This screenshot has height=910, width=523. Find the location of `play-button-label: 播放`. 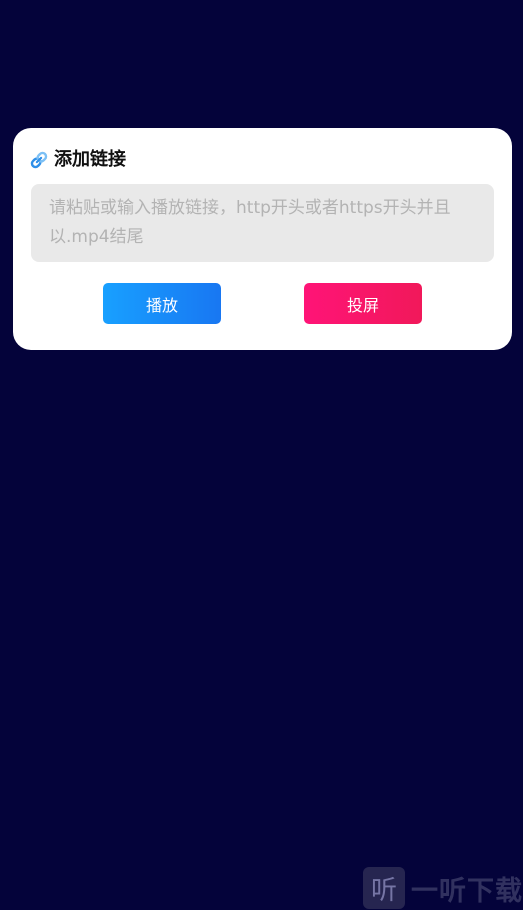

play-button-label: 播放 is located at coordinates (161, 305).